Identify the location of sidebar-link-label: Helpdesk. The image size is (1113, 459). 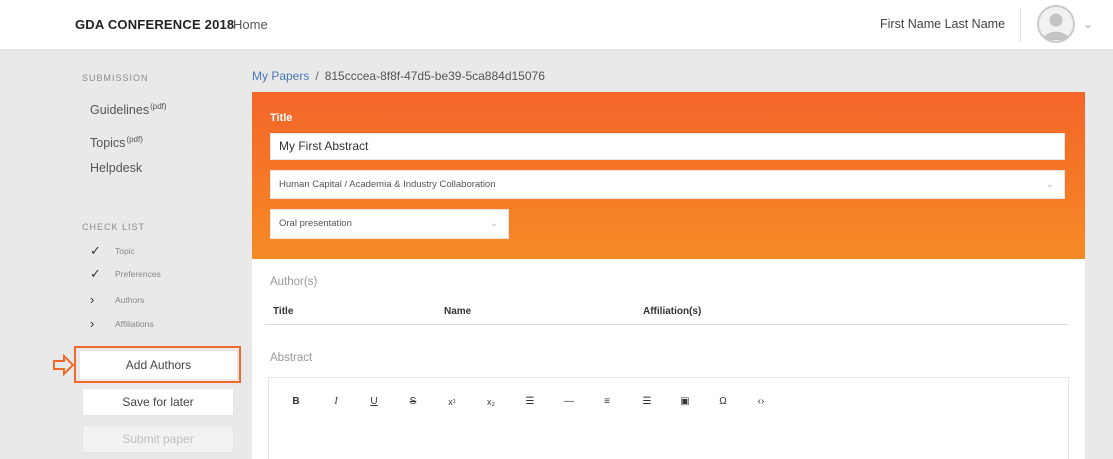
(116, 168).